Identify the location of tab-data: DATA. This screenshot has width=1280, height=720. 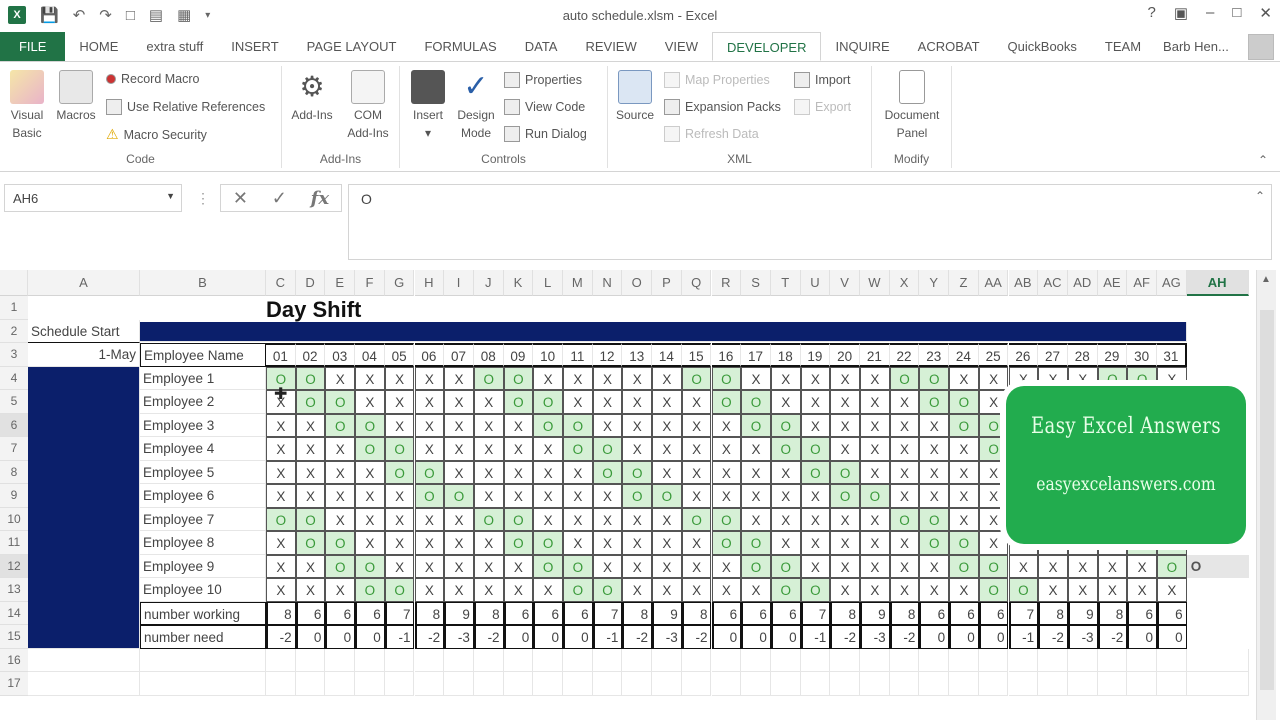
(541, 46).